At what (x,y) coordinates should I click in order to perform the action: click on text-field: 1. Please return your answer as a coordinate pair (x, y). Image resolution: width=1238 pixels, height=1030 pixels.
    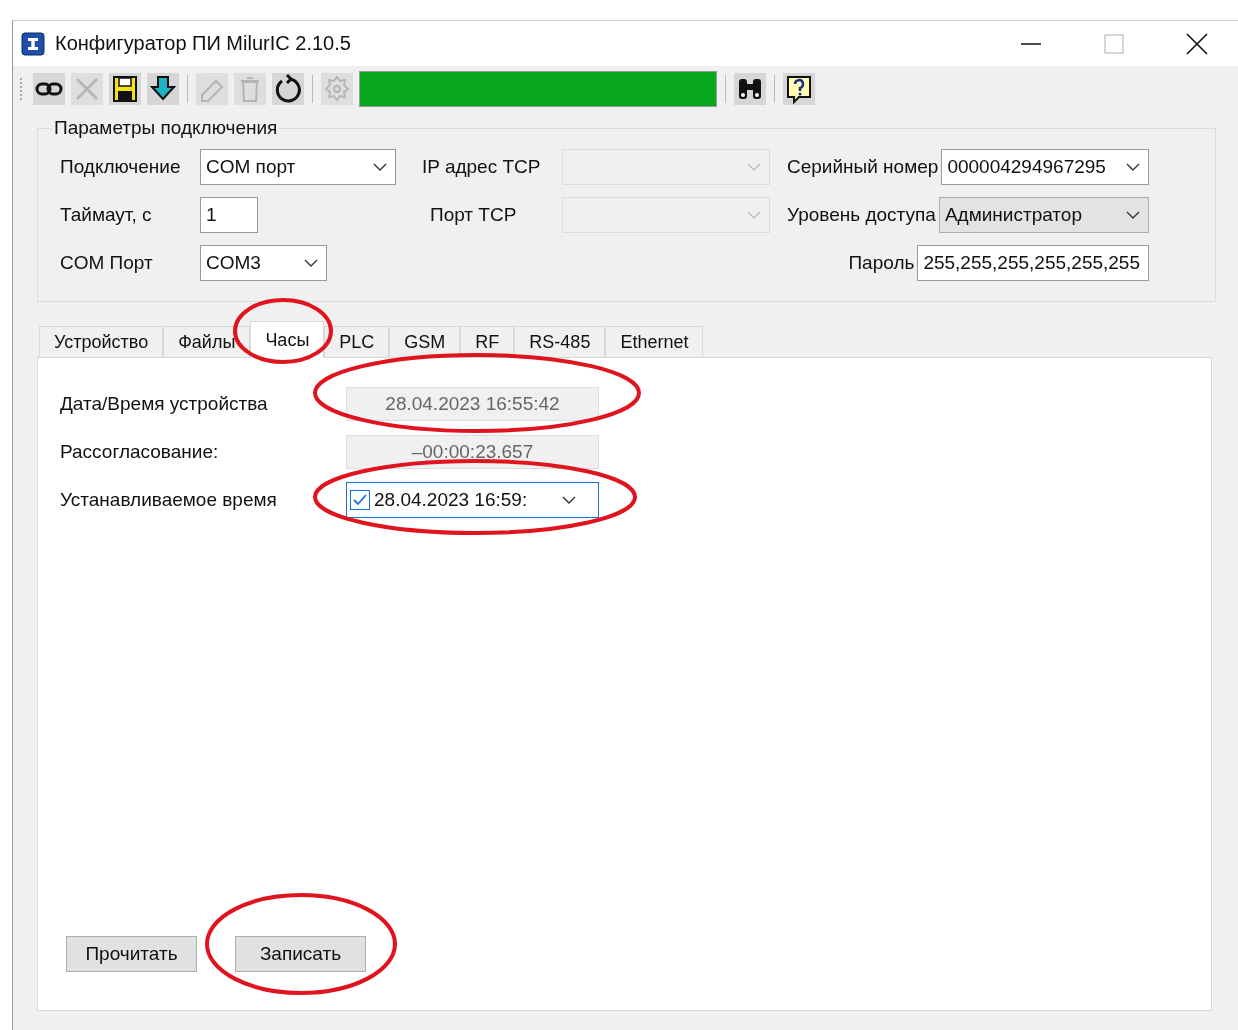
    Looking at the image, I should click on (229, 215).